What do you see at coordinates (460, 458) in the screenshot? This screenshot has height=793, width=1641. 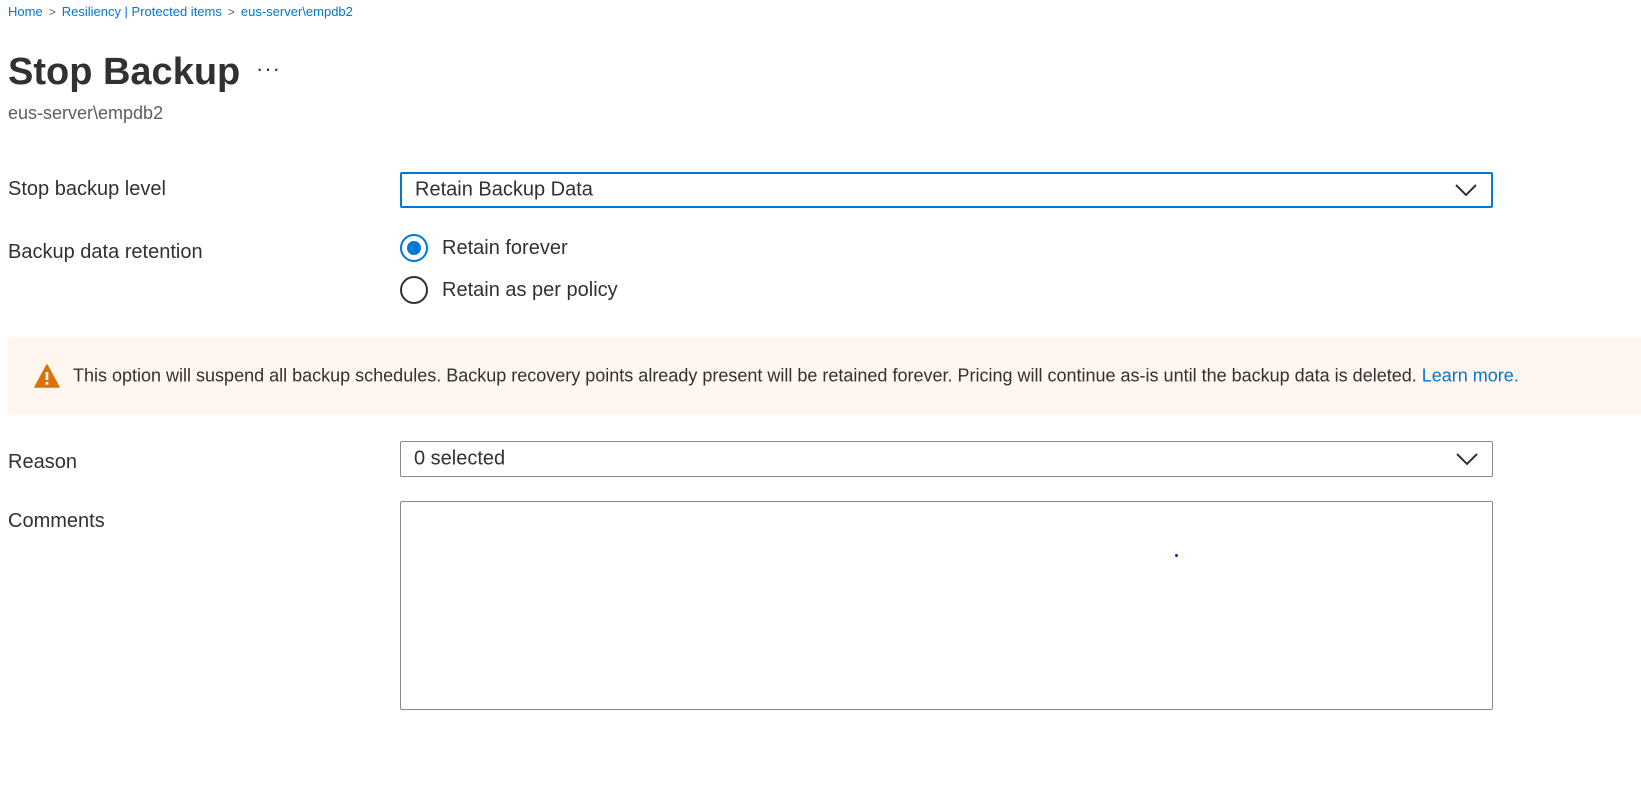 I see `reason-value: 0 selected` at bounding box center [460, 458].